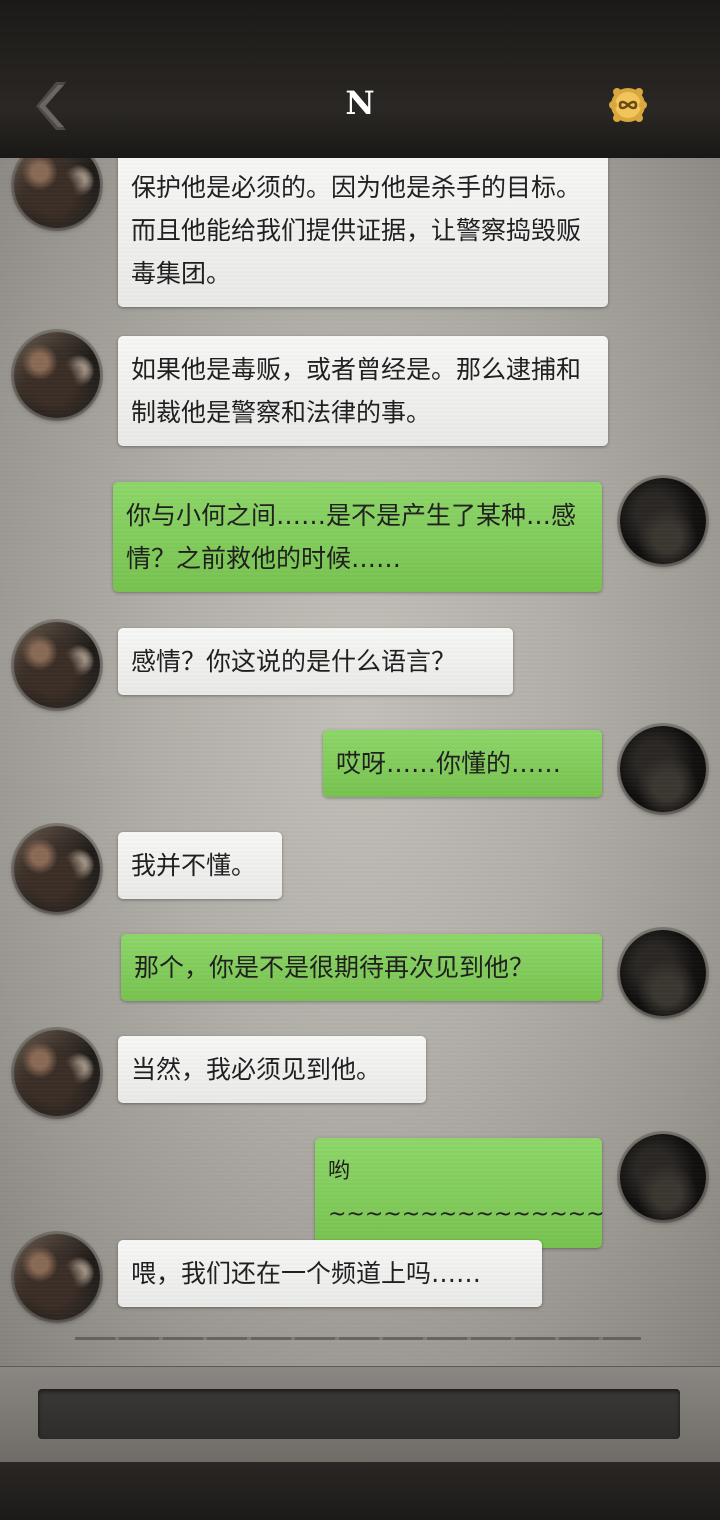  I want to click on message-input, so click(359, 1414).